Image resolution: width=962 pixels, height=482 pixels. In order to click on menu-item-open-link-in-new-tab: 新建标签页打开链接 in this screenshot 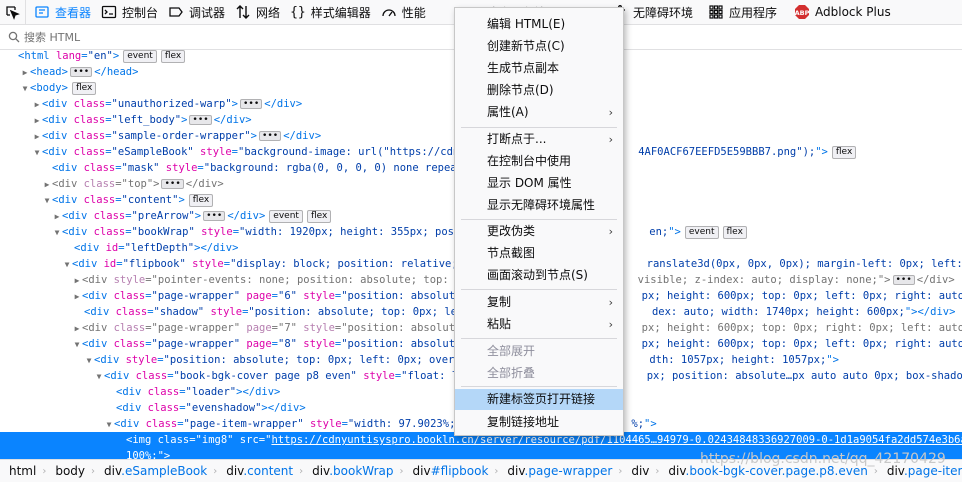, I will do `click(539, 399)`.